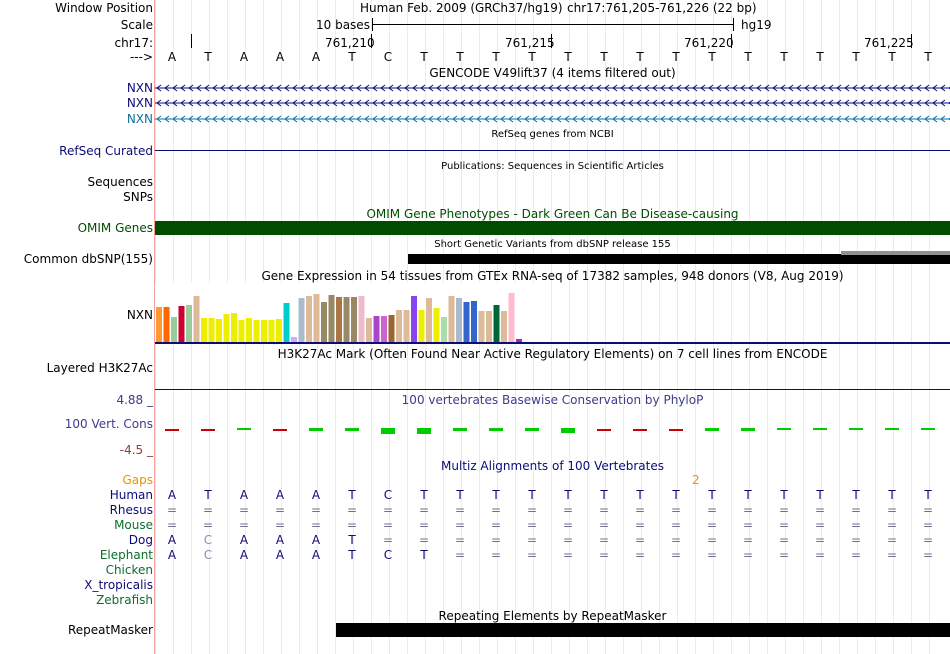 This screenshot has width=950, height=654. What do you see at coordinates (129, 570) in the screenshot?
I see `species-label-chicken: Chicken` at bounding box center [129, 570].